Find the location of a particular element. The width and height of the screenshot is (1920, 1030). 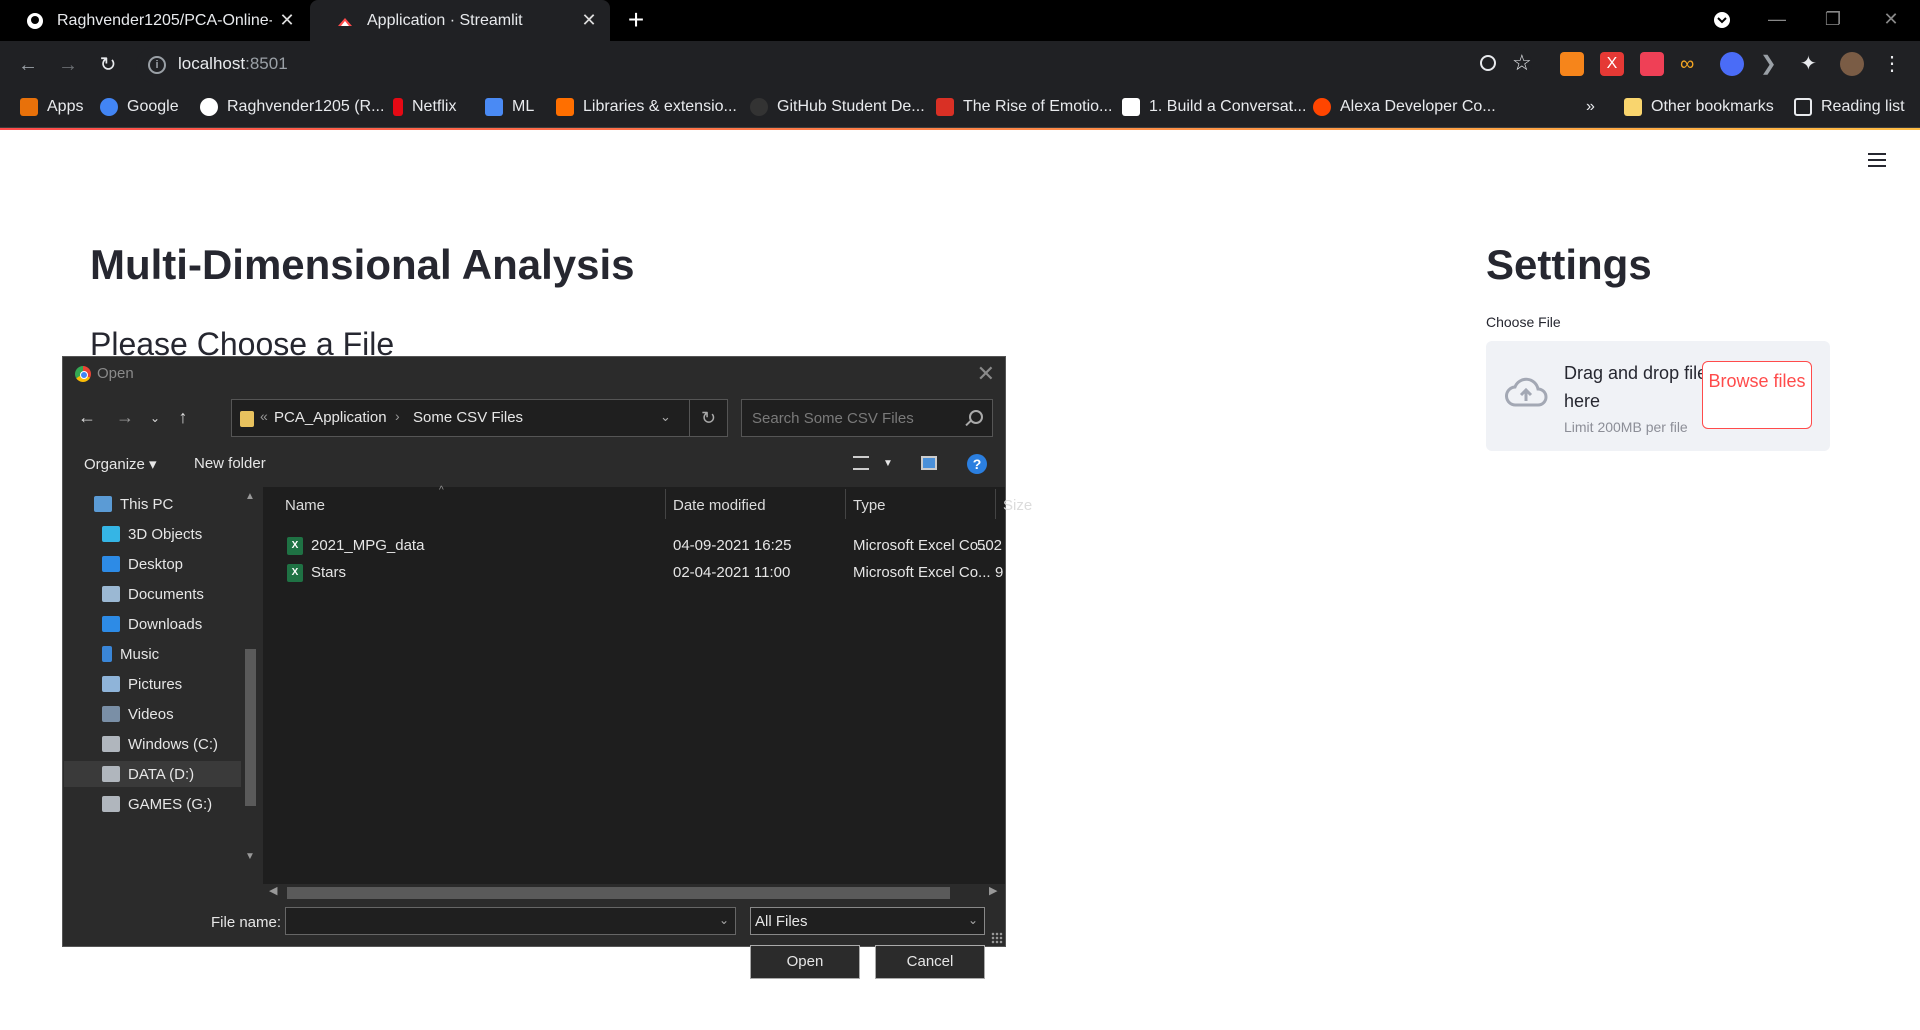

reading-list: Reading list is located at coordinates (1849, 107).